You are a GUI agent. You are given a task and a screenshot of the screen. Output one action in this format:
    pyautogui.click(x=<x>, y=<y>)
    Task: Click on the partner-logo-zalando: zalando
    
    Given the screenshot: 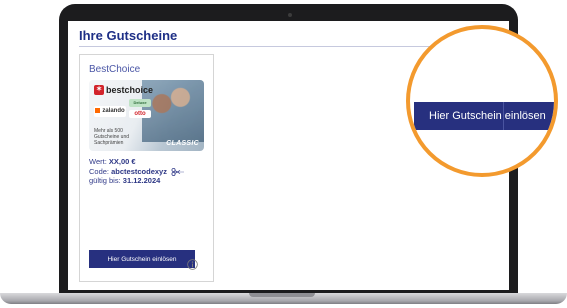 What is the action you would take?
    pyautogui.click(x=110, y=111)
    